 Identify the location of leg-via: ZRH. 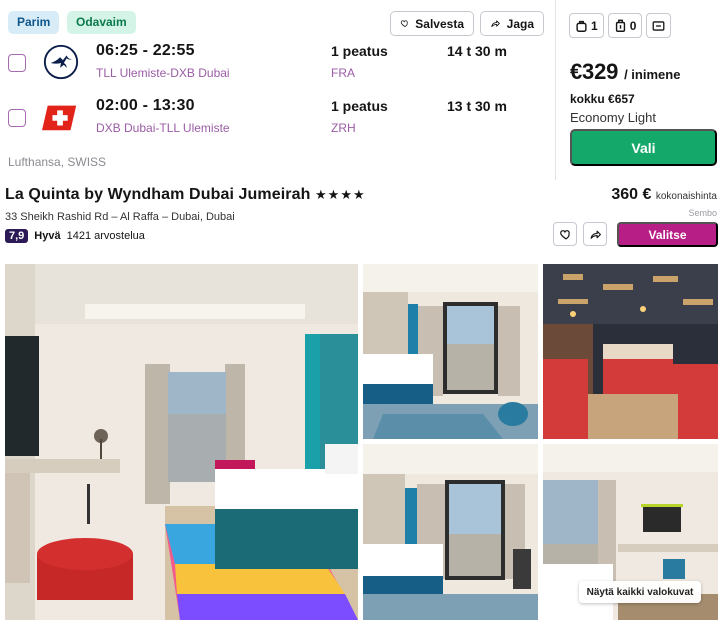
(343, 128).